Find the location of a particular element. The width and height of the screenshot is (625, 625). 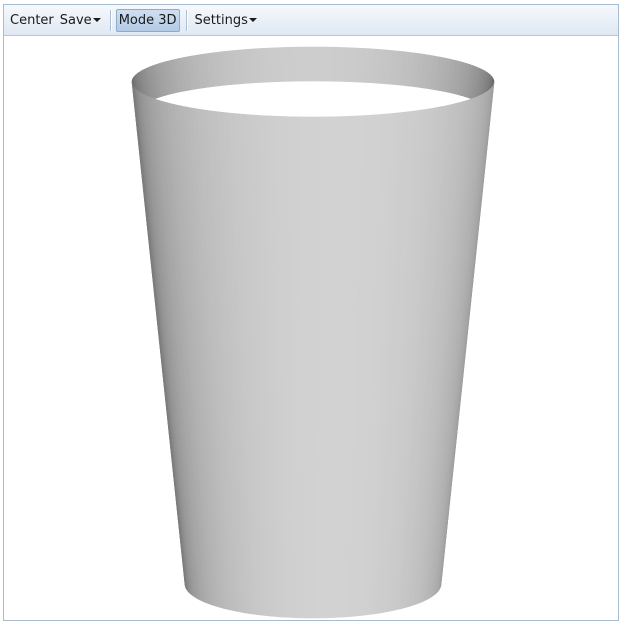

settings-menu-label: Settings is located at coordinates (221, 20).